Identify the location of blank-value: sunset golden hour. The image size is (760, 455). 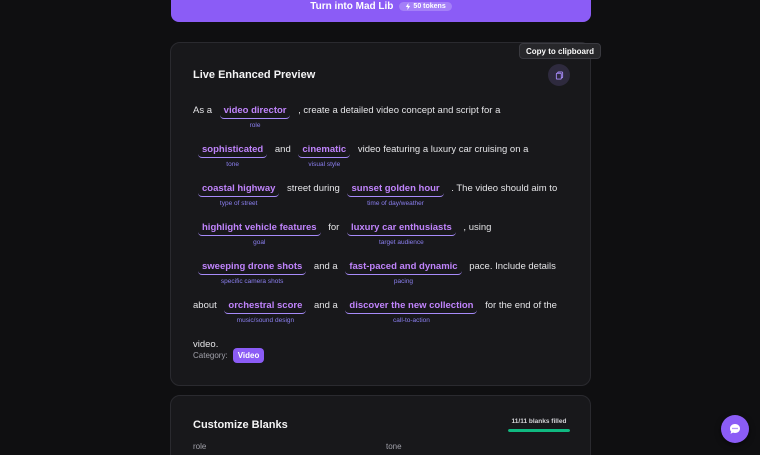
(395, 188).